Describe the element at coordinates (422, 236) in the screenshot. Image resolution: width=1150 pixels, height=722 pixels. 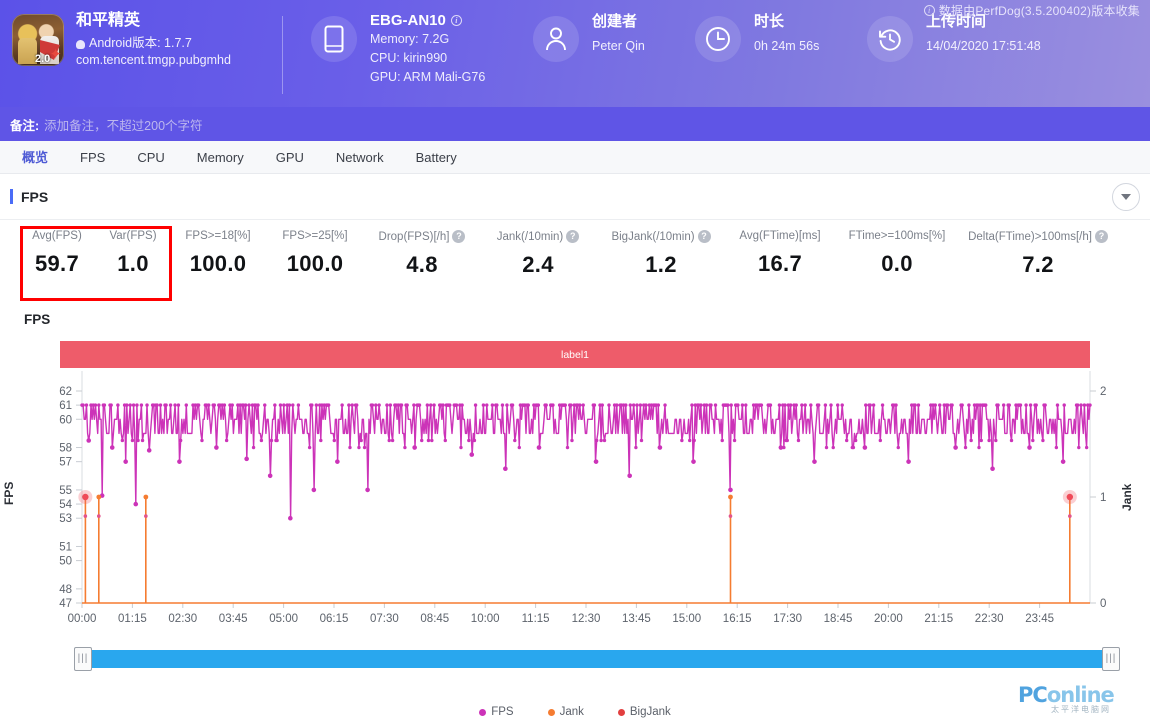
I see `metric-label: Drop(FPS)[/h]?` at that location.